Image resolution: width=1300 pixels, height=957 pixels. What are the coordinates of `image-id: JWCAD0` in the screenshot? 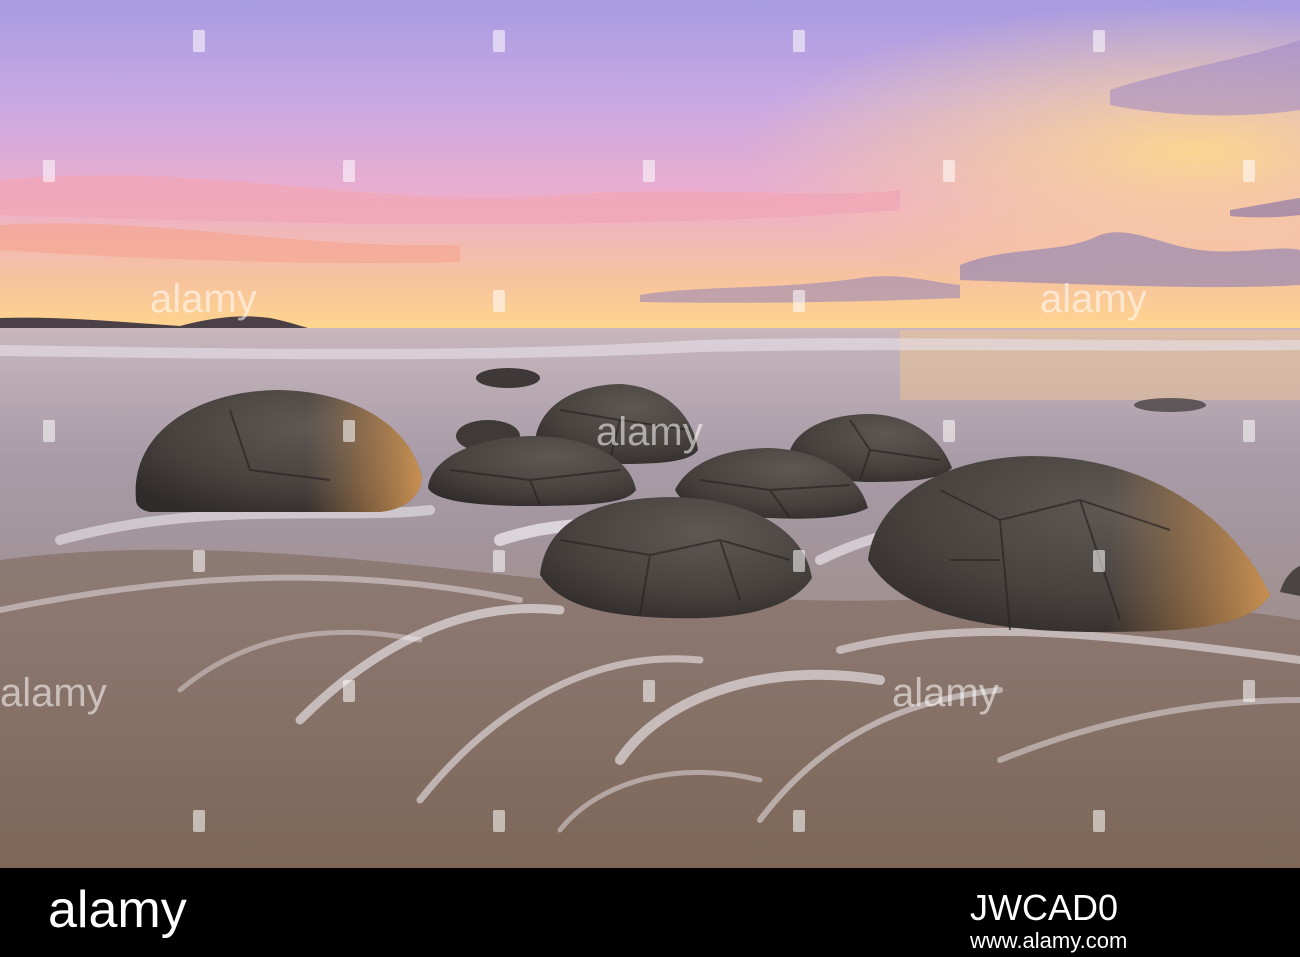 It's located at (1044, 907).